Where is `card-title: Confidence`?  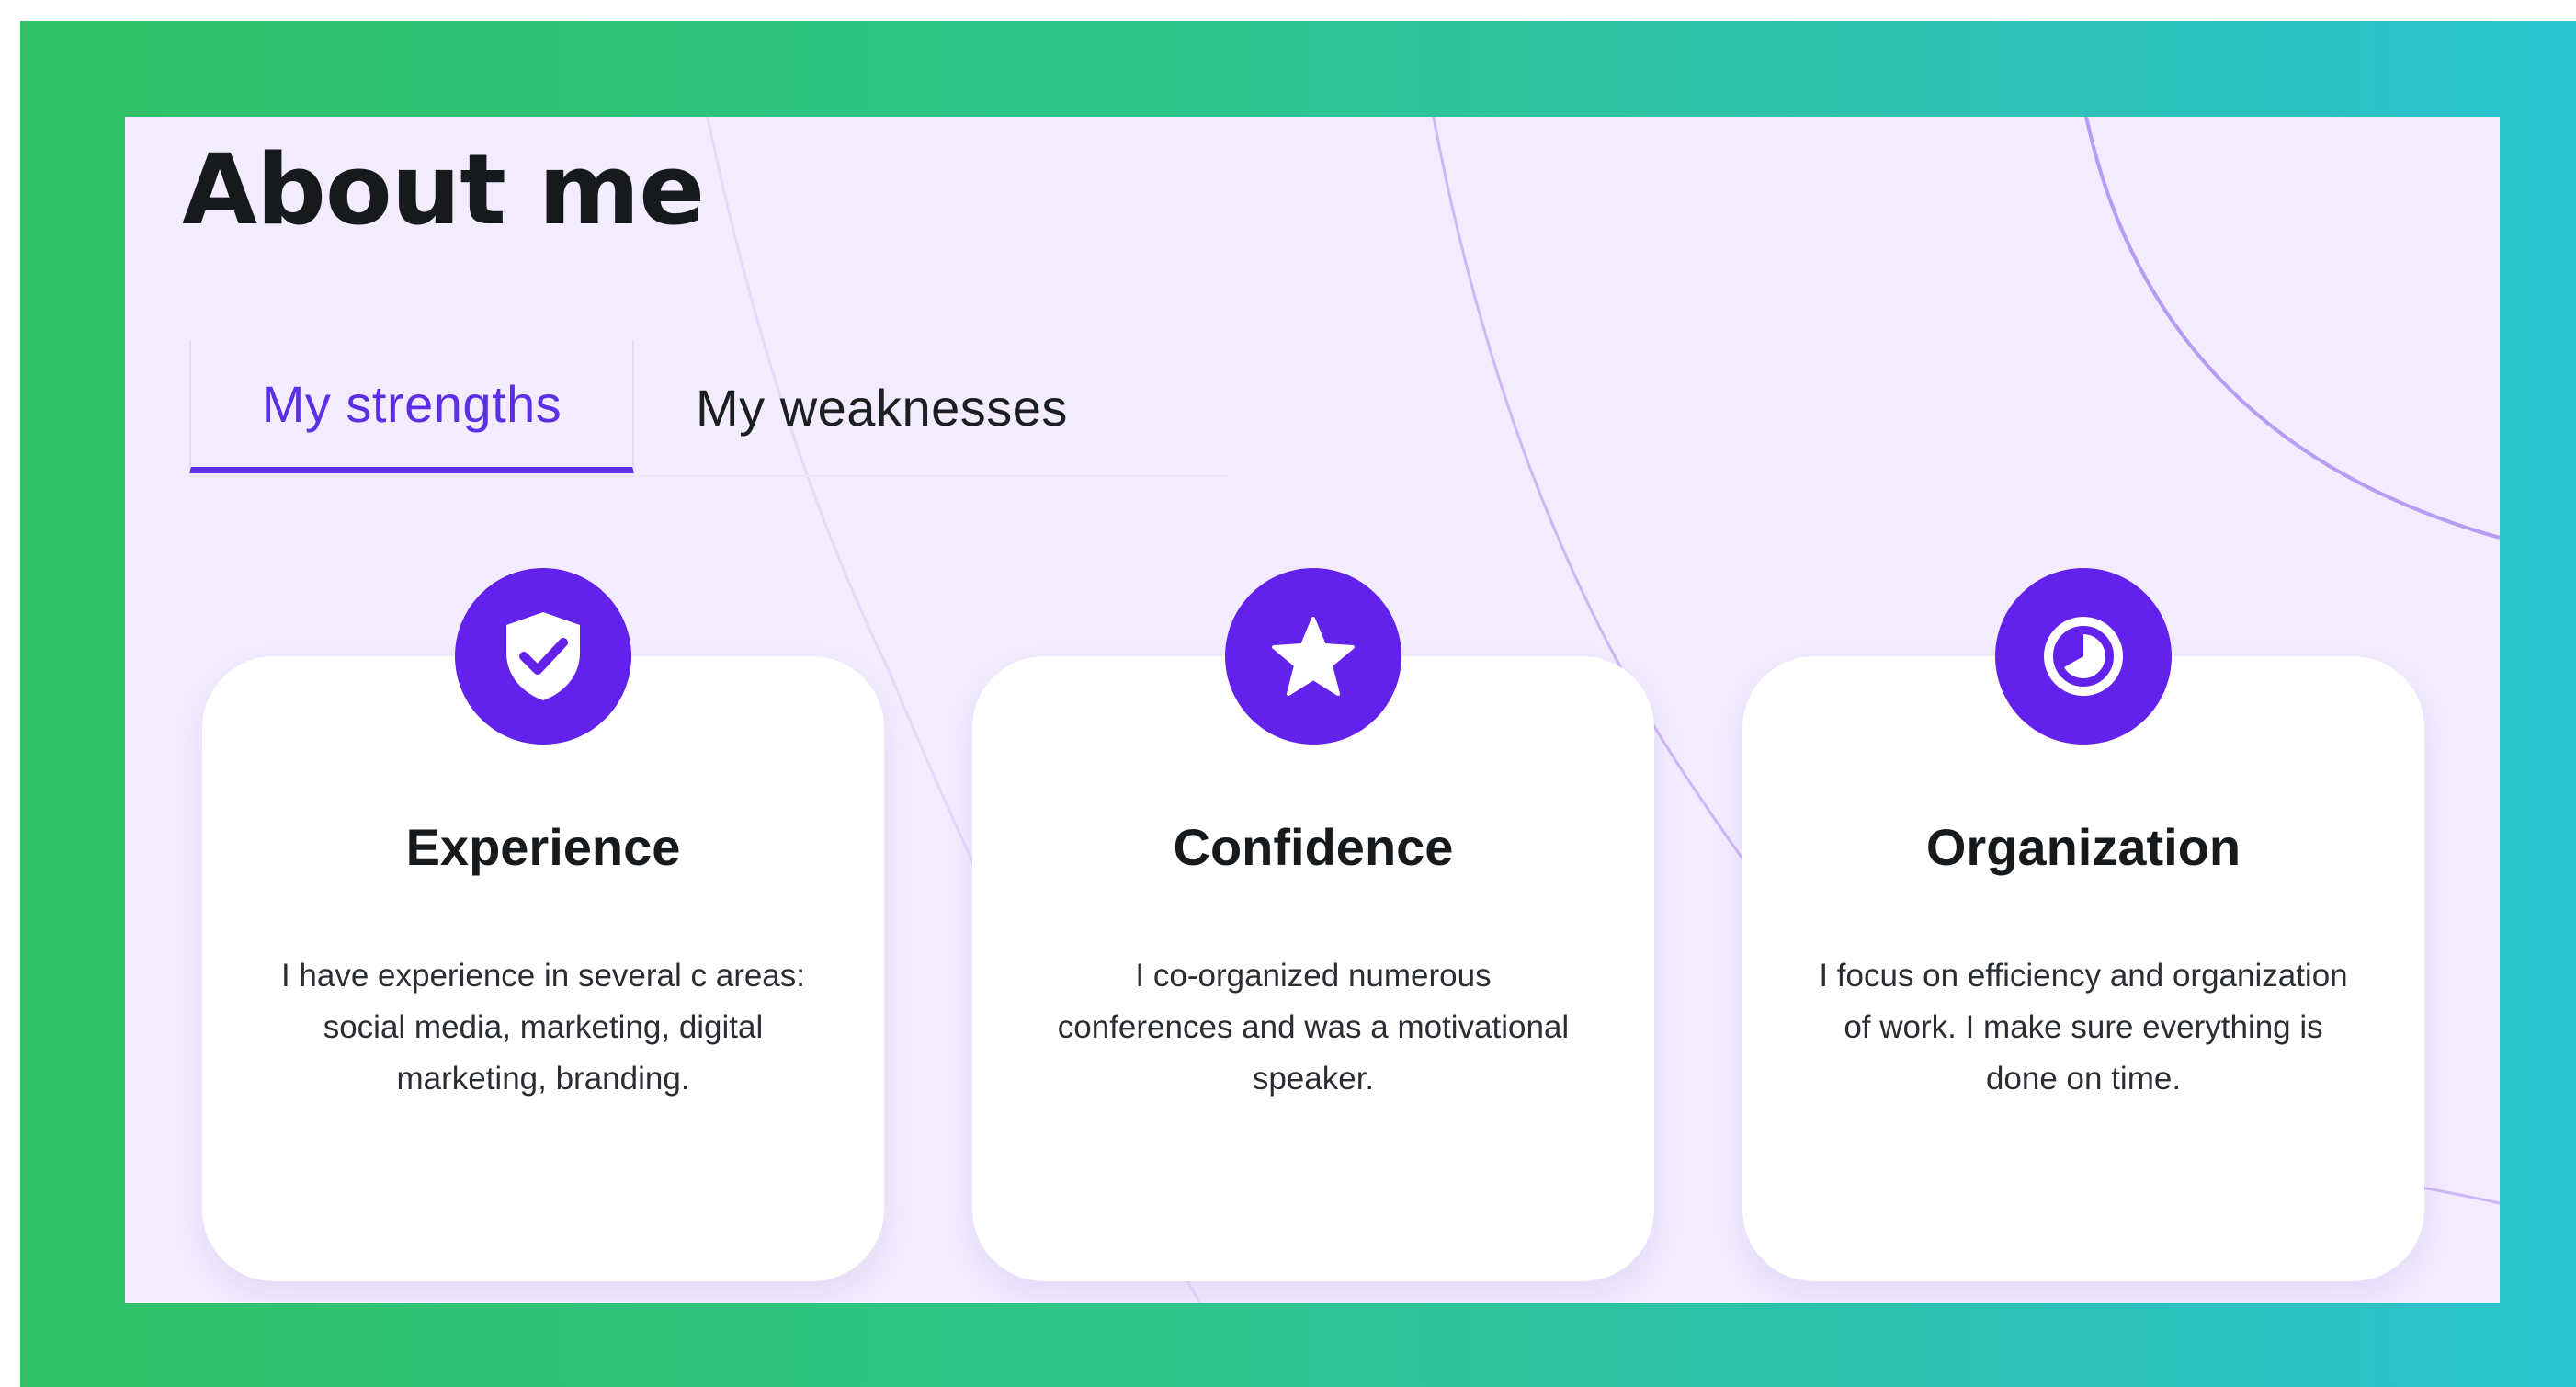
card-title: Confidence is located at coordinates (1313, 847).